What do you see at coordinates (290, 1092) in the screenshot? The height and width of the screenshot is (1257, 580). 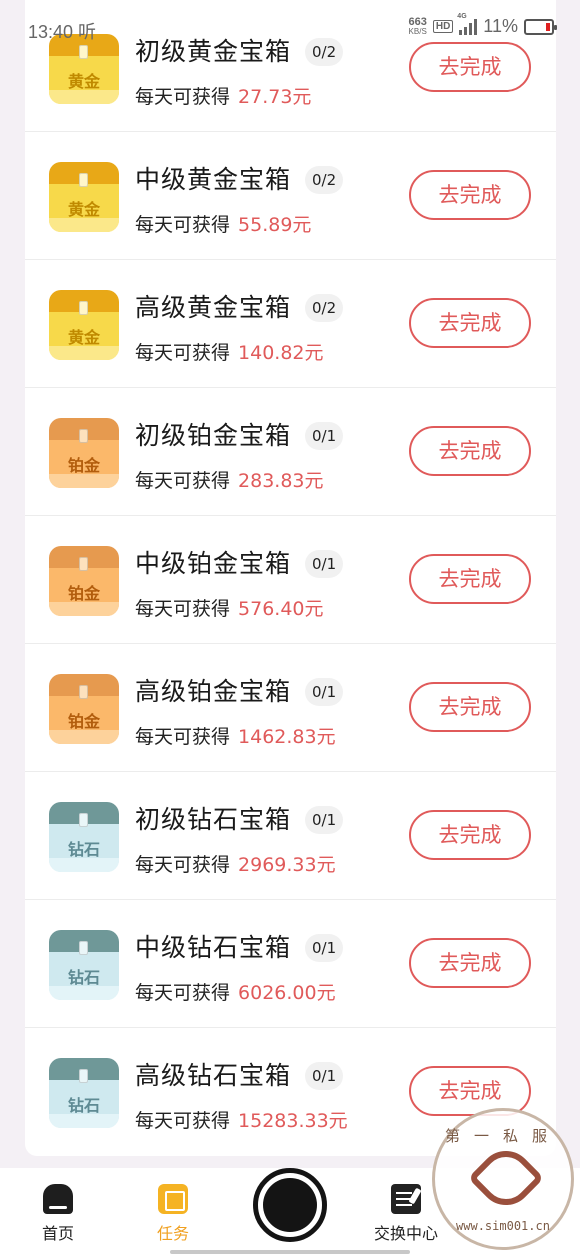 I see `task-row: 钻石 高级钻石宝箱 0/1 每天可获得 15283.33元 去完成` at bounding box center [290, 1092].